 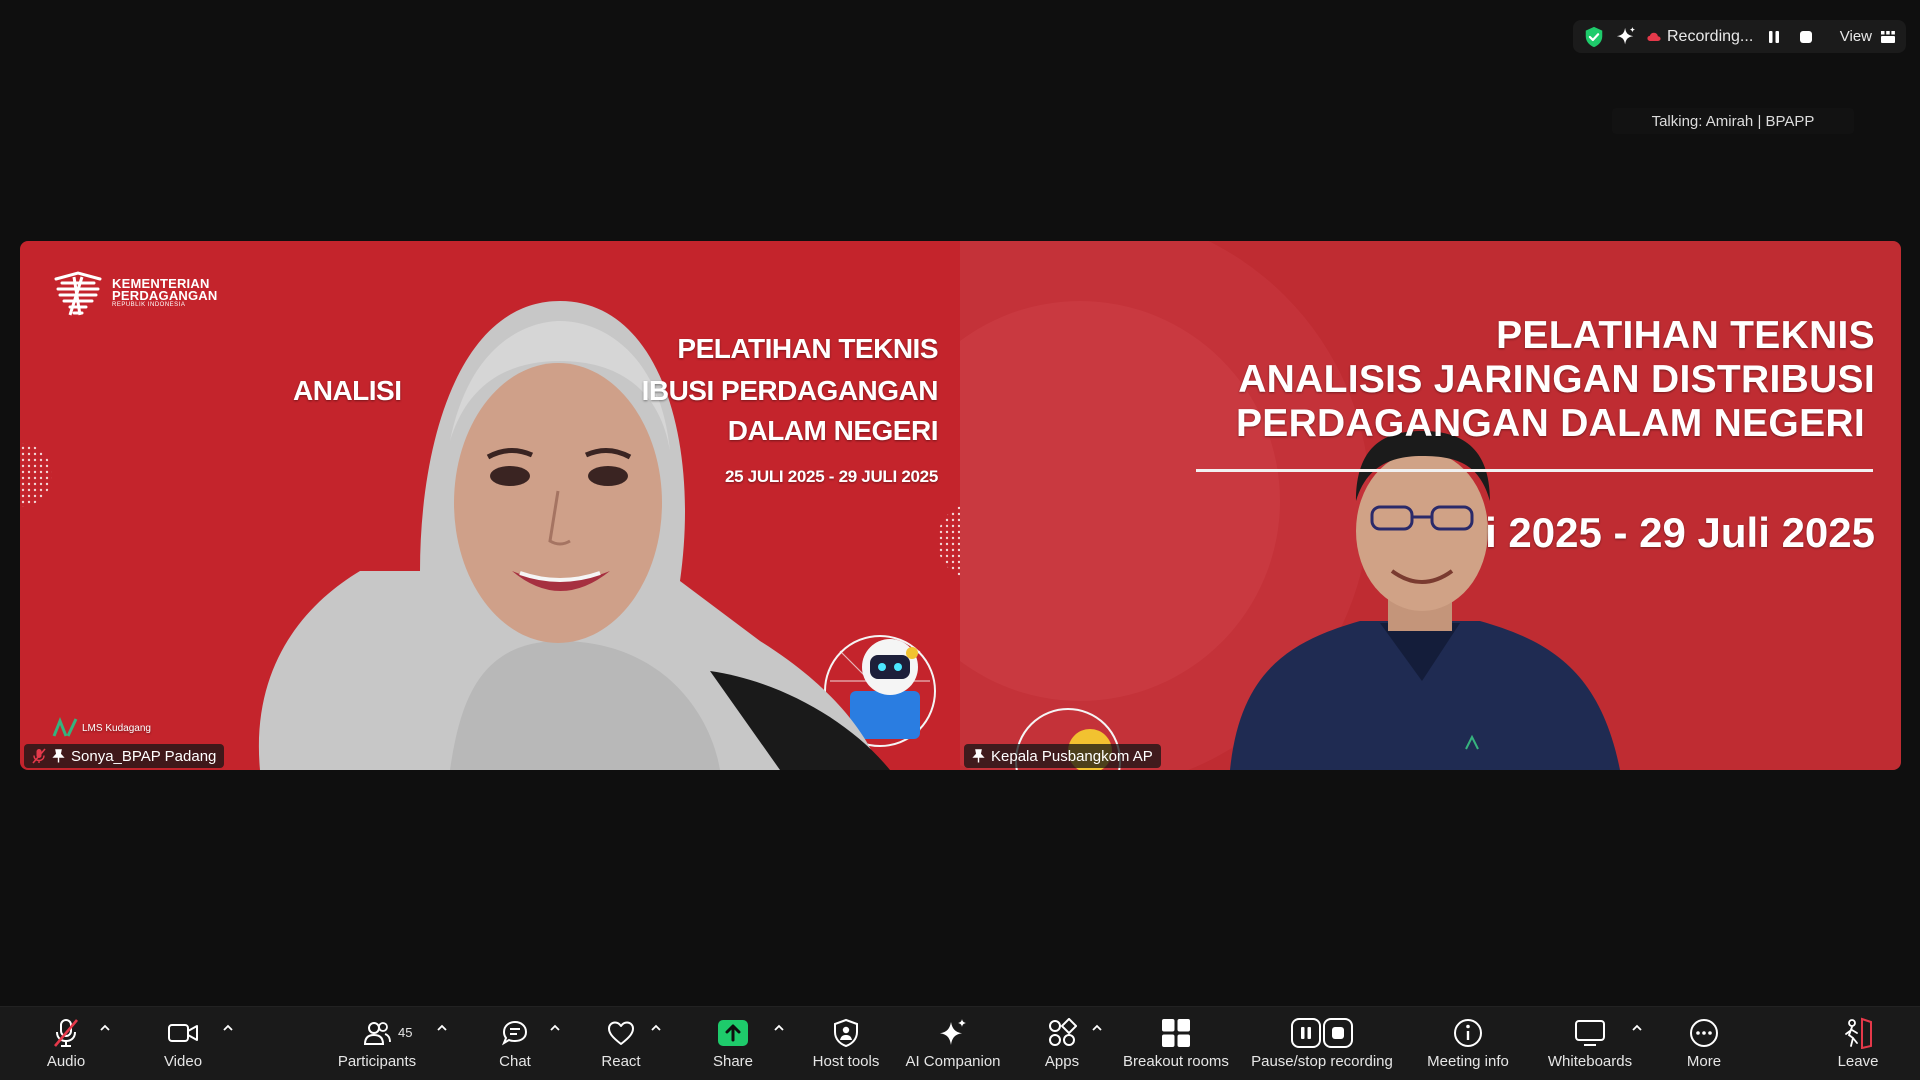 What do you see at coordinates (790, 390) in the screenshot?
I see `slide-title-line-2-right: IBUSI PERDAGANGAN` at bounding box center [790, 390].